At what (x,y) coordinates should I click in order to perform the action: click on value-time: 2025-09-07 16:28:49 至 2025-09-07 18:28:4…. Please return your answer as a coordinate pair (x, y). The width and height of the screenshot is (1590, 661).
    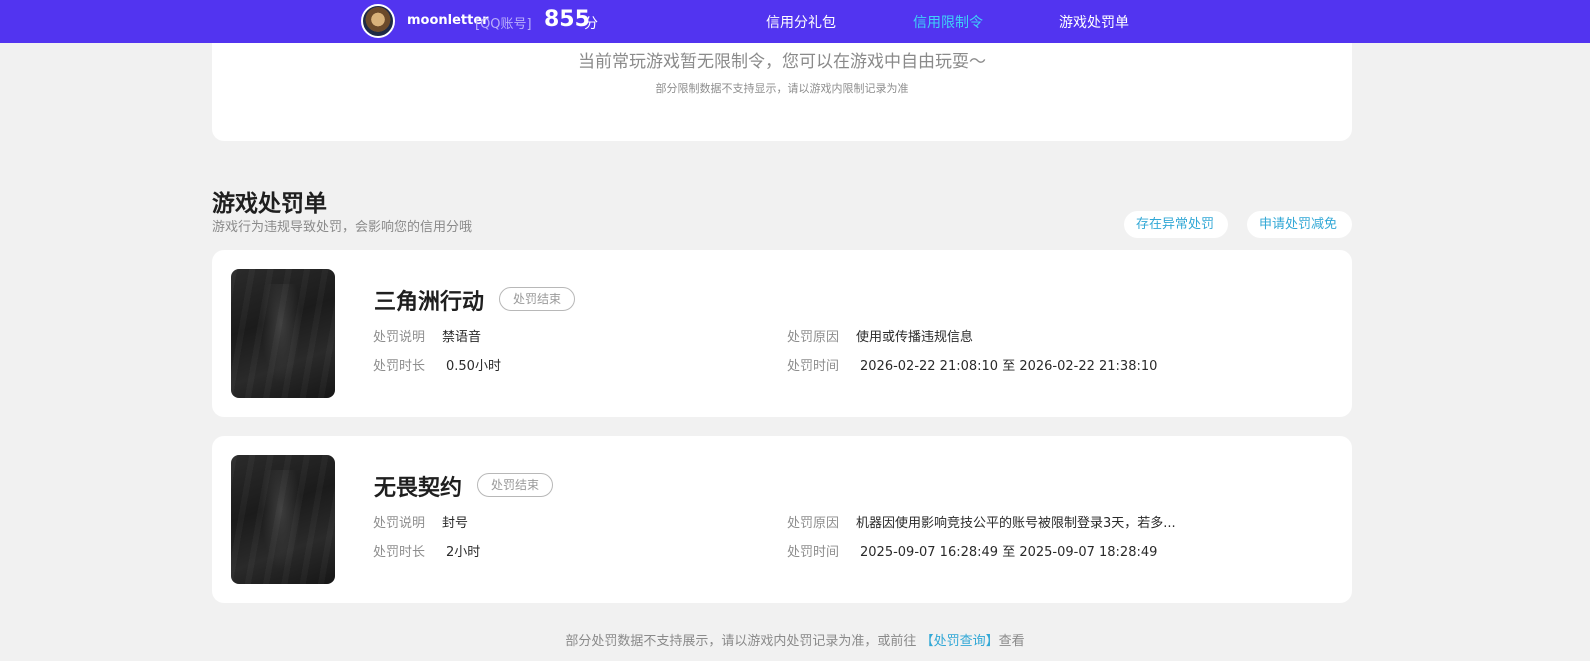
    Looking at the image, I should click on (1009, 552).